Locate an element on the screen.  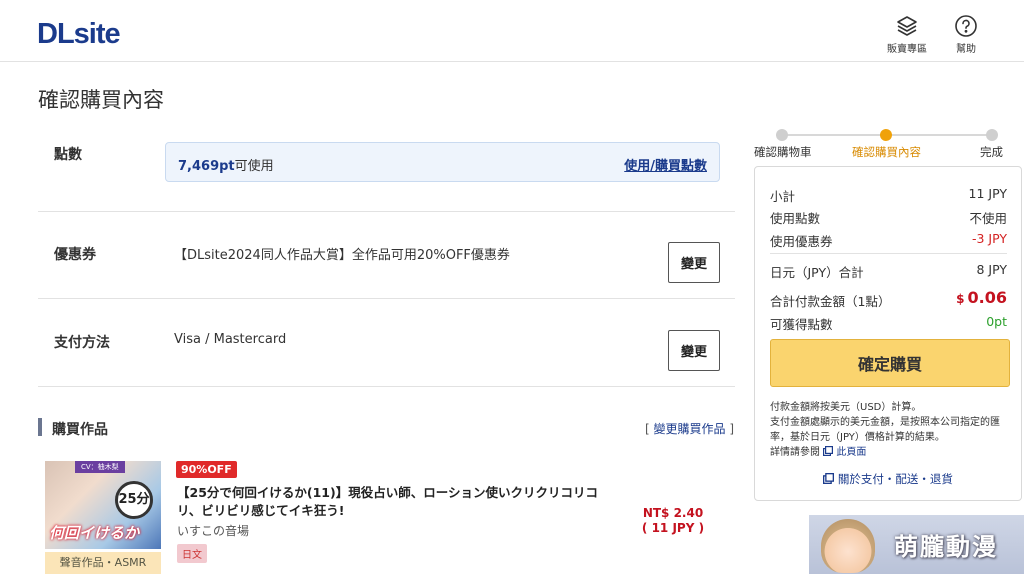
use-buy-points-link: 使用/購買點數 is located at coordinates (665, 164).